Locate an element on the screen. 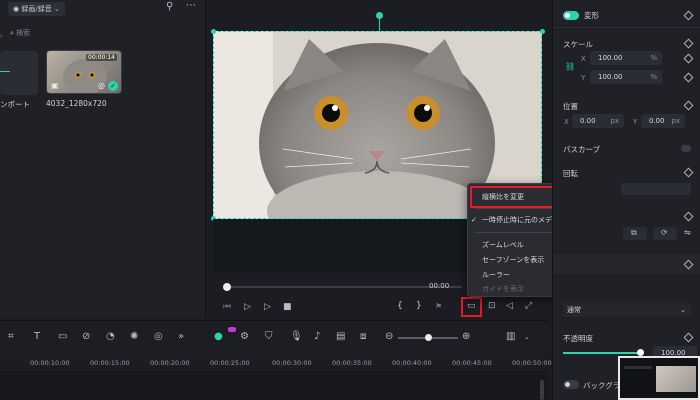 This screenshot has height=400, width=700. blend-mode-select: 通常 ⌄ is located at coordinates (627, 310).